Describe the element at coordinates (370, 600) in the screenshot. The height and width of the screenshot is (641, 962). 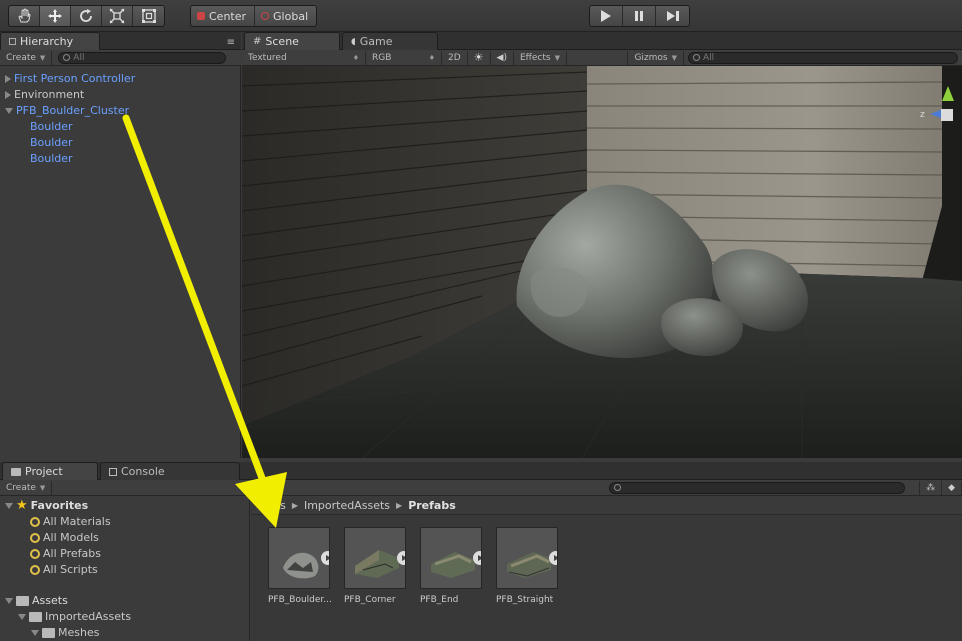
I see `asset-label: PFB_Corner` at that location.